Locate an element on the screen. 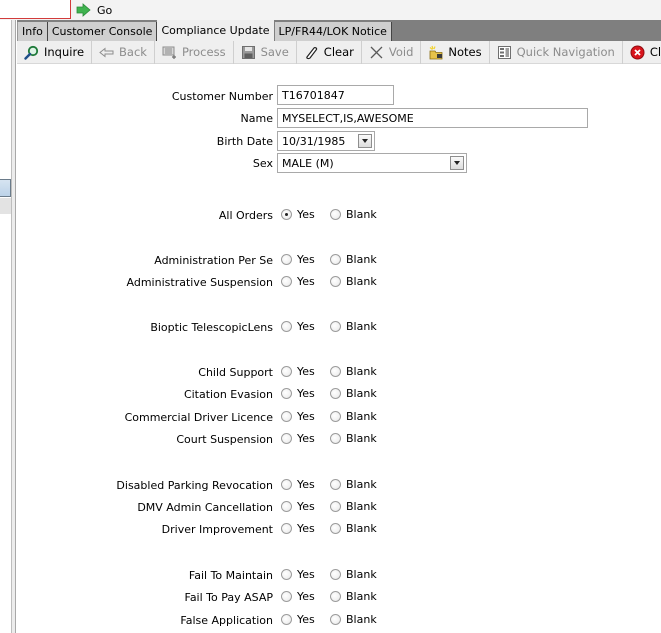 Image resolution: width=661 pixels, height=633 pixels. inquire-button: Inquire is located at coordinates (55, 52).